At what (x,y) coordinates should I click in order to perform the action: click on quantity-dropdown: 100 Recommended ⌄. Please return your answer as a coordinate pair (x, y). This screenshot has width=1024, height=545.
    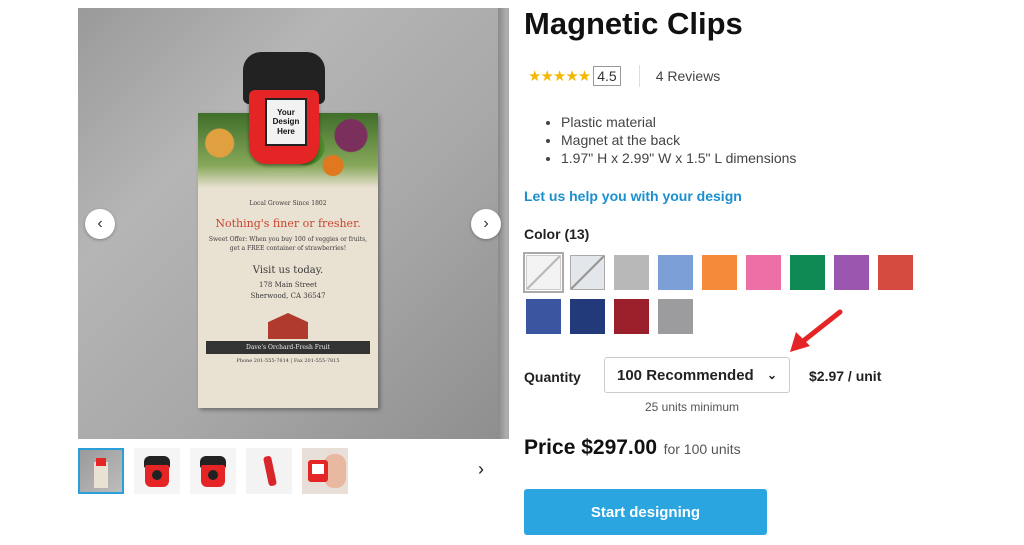
    Looking at the image, I should click on (697, 375).